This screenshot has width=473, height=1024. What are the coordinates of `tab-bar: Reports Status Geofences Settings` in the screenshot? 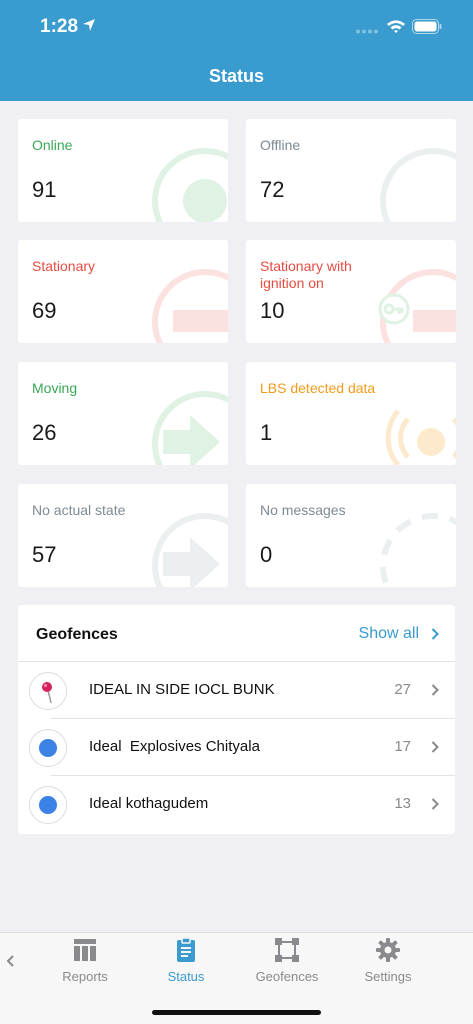 It's located at (236, 978).